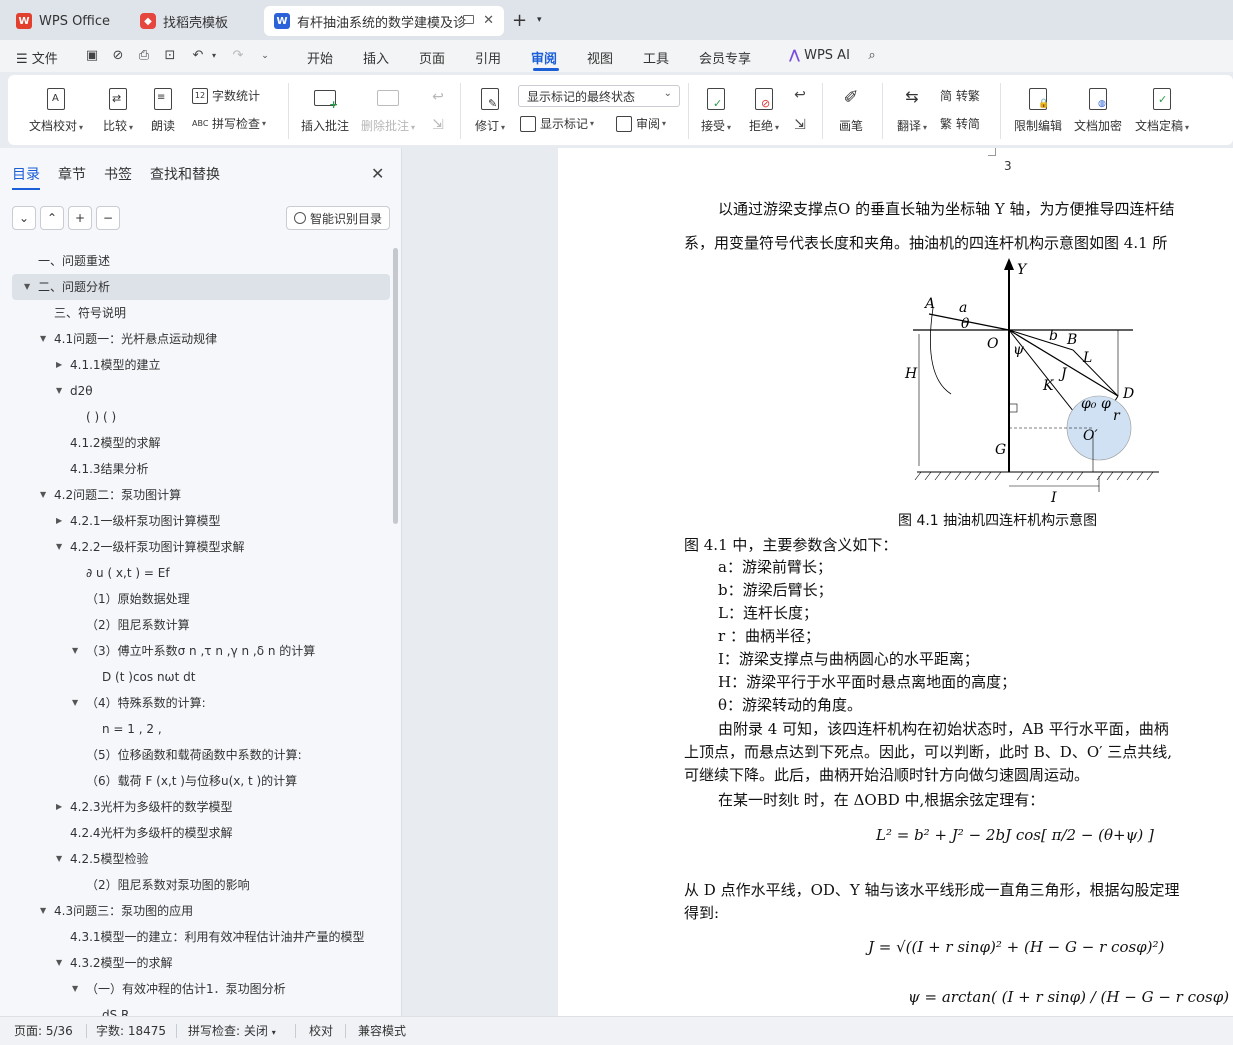 This screenshot has width=1233, height=1045. What do you see at coordinates (229, 123) in the screenshot?
I see `spell-check-button: ABC 拼写检查 ▾` at bounding box center [229, 123].